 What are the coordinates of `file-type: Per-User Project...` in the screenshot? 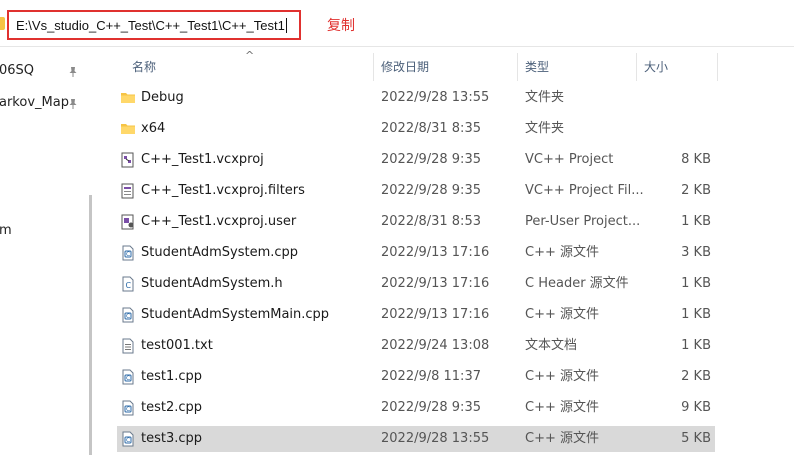 It's located at (583, 221).